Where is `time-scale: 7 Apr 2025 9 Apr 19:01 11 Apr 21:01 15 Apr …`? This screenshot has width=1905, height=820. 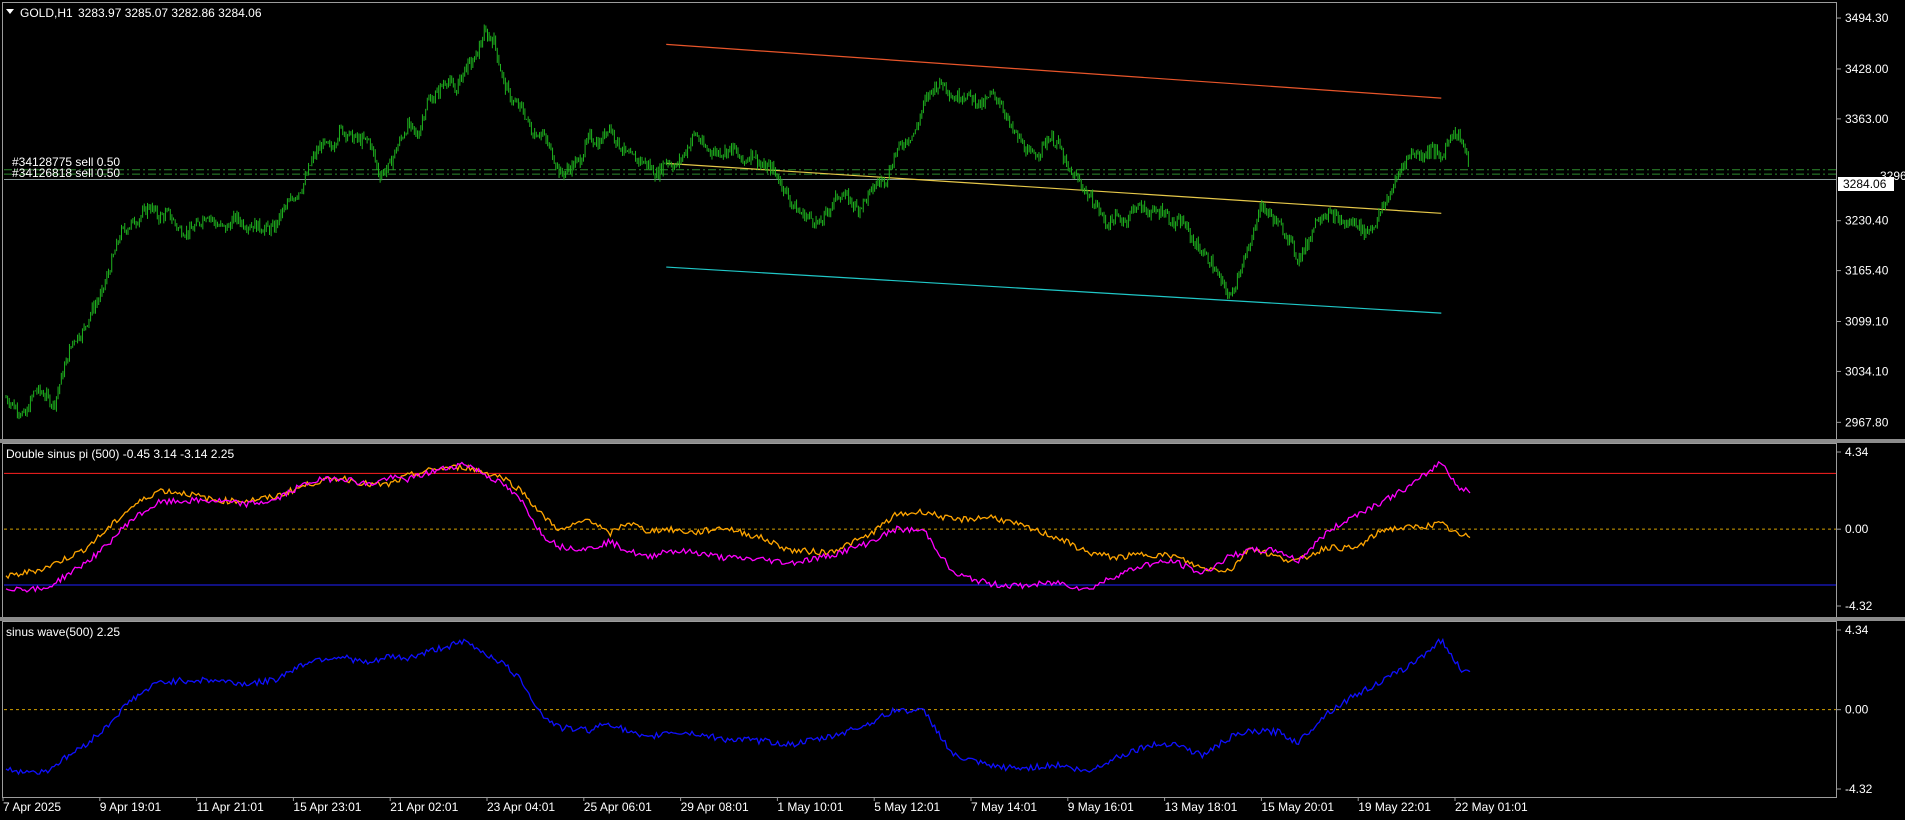 time-scale: 7 Apr 2025 9 Apr 19:01 11 Apr 21:01 15 Apr … is located at coordinates (765, 805).